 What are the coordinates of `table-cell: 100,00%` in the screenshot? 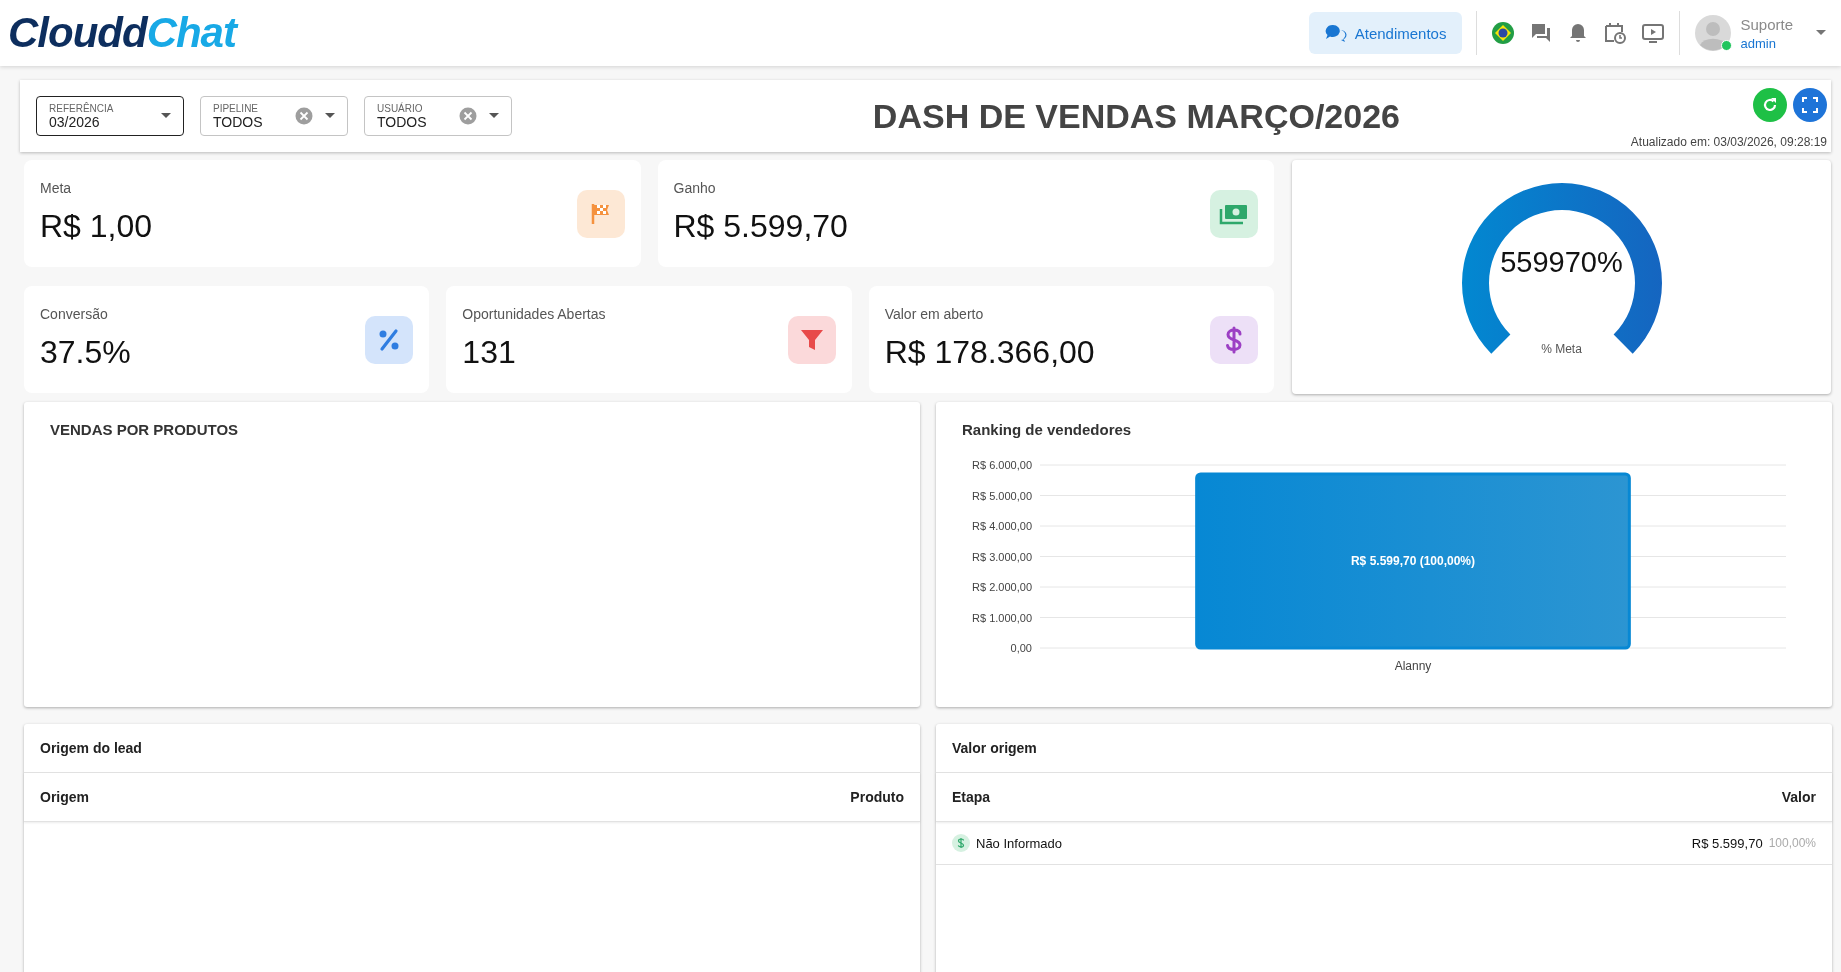 It's located at (1792, 843).